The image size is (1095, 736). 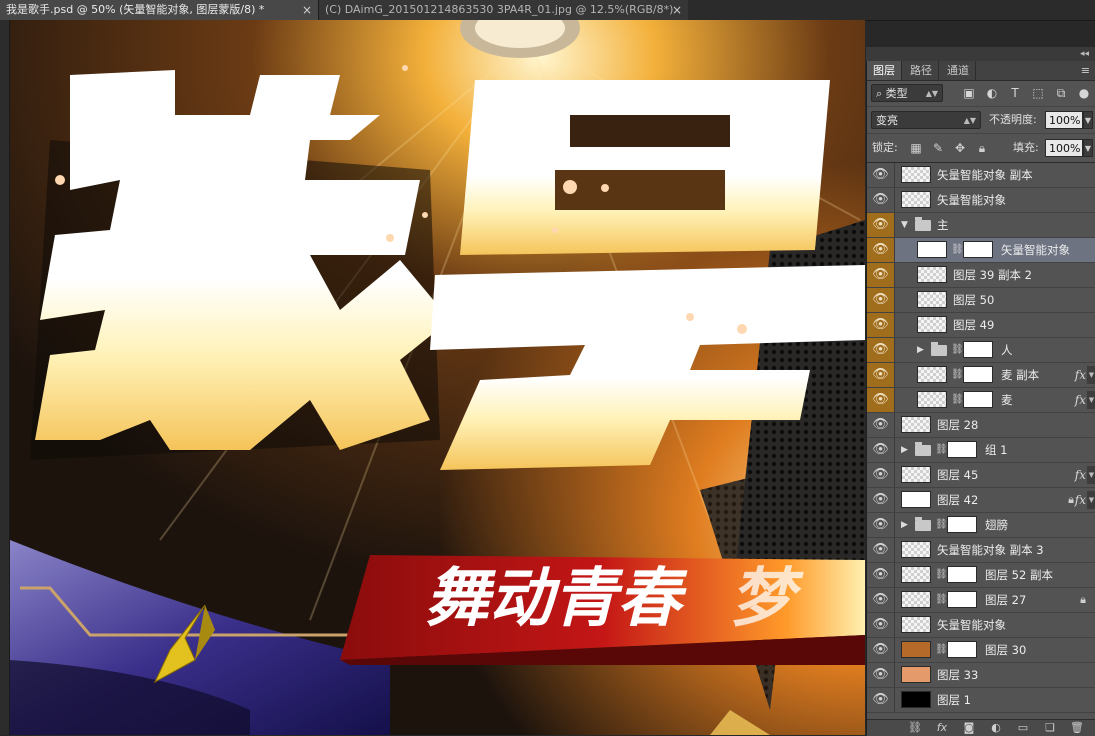 I want to click on layer-name: 图层 49, so click(x=973, y=325).